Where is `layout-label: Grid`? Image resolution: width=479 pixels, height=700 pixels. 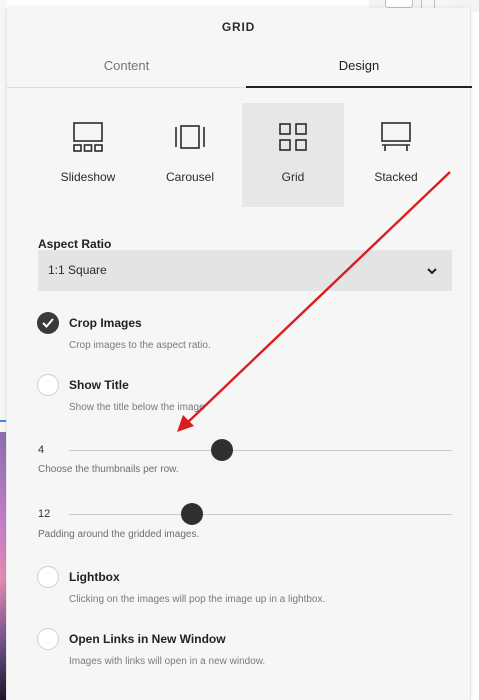 layout-label: Grid is located at coordinates (293, 177).